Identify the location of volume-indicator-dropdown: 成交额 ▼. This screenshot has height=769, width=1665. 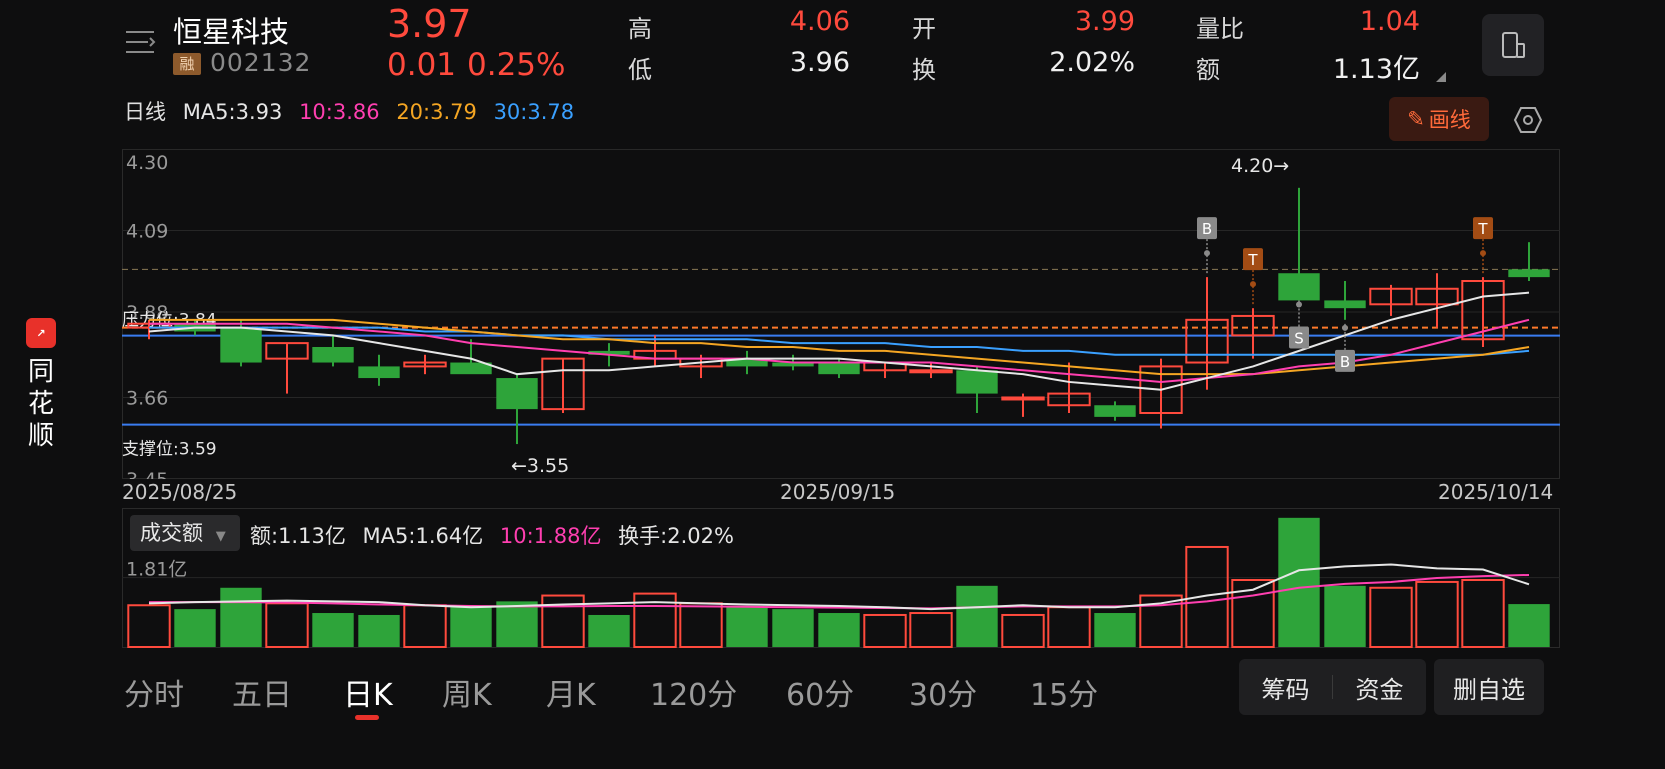
(185, 533).